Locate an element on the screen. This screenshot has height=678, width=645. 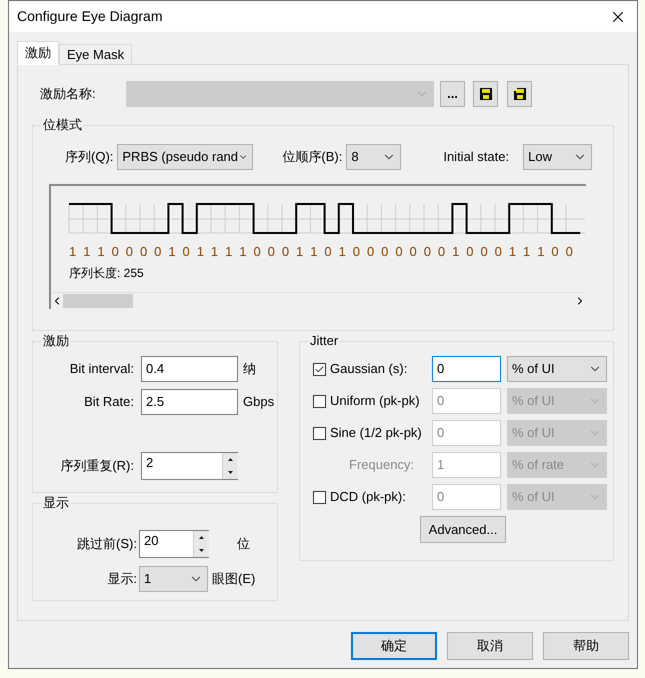
checkbox-label: Sine (1/2 pk-pk) is located at coordinates (376, 433).